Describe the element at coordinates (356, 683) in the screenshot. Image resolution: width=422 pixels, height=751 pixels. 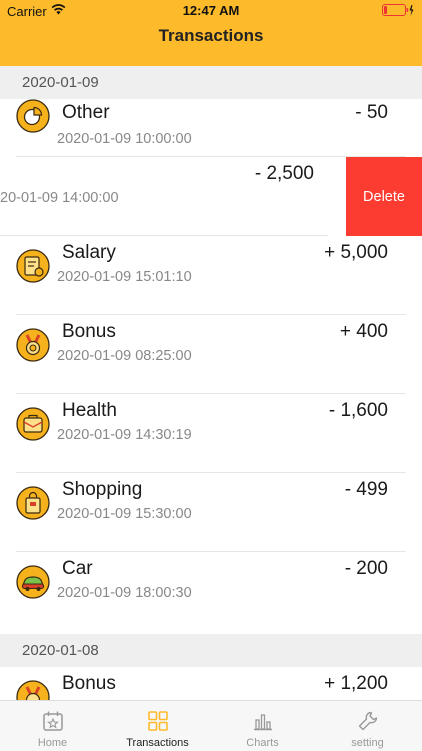
I see `transaction-amount: + 1,200` at that location.